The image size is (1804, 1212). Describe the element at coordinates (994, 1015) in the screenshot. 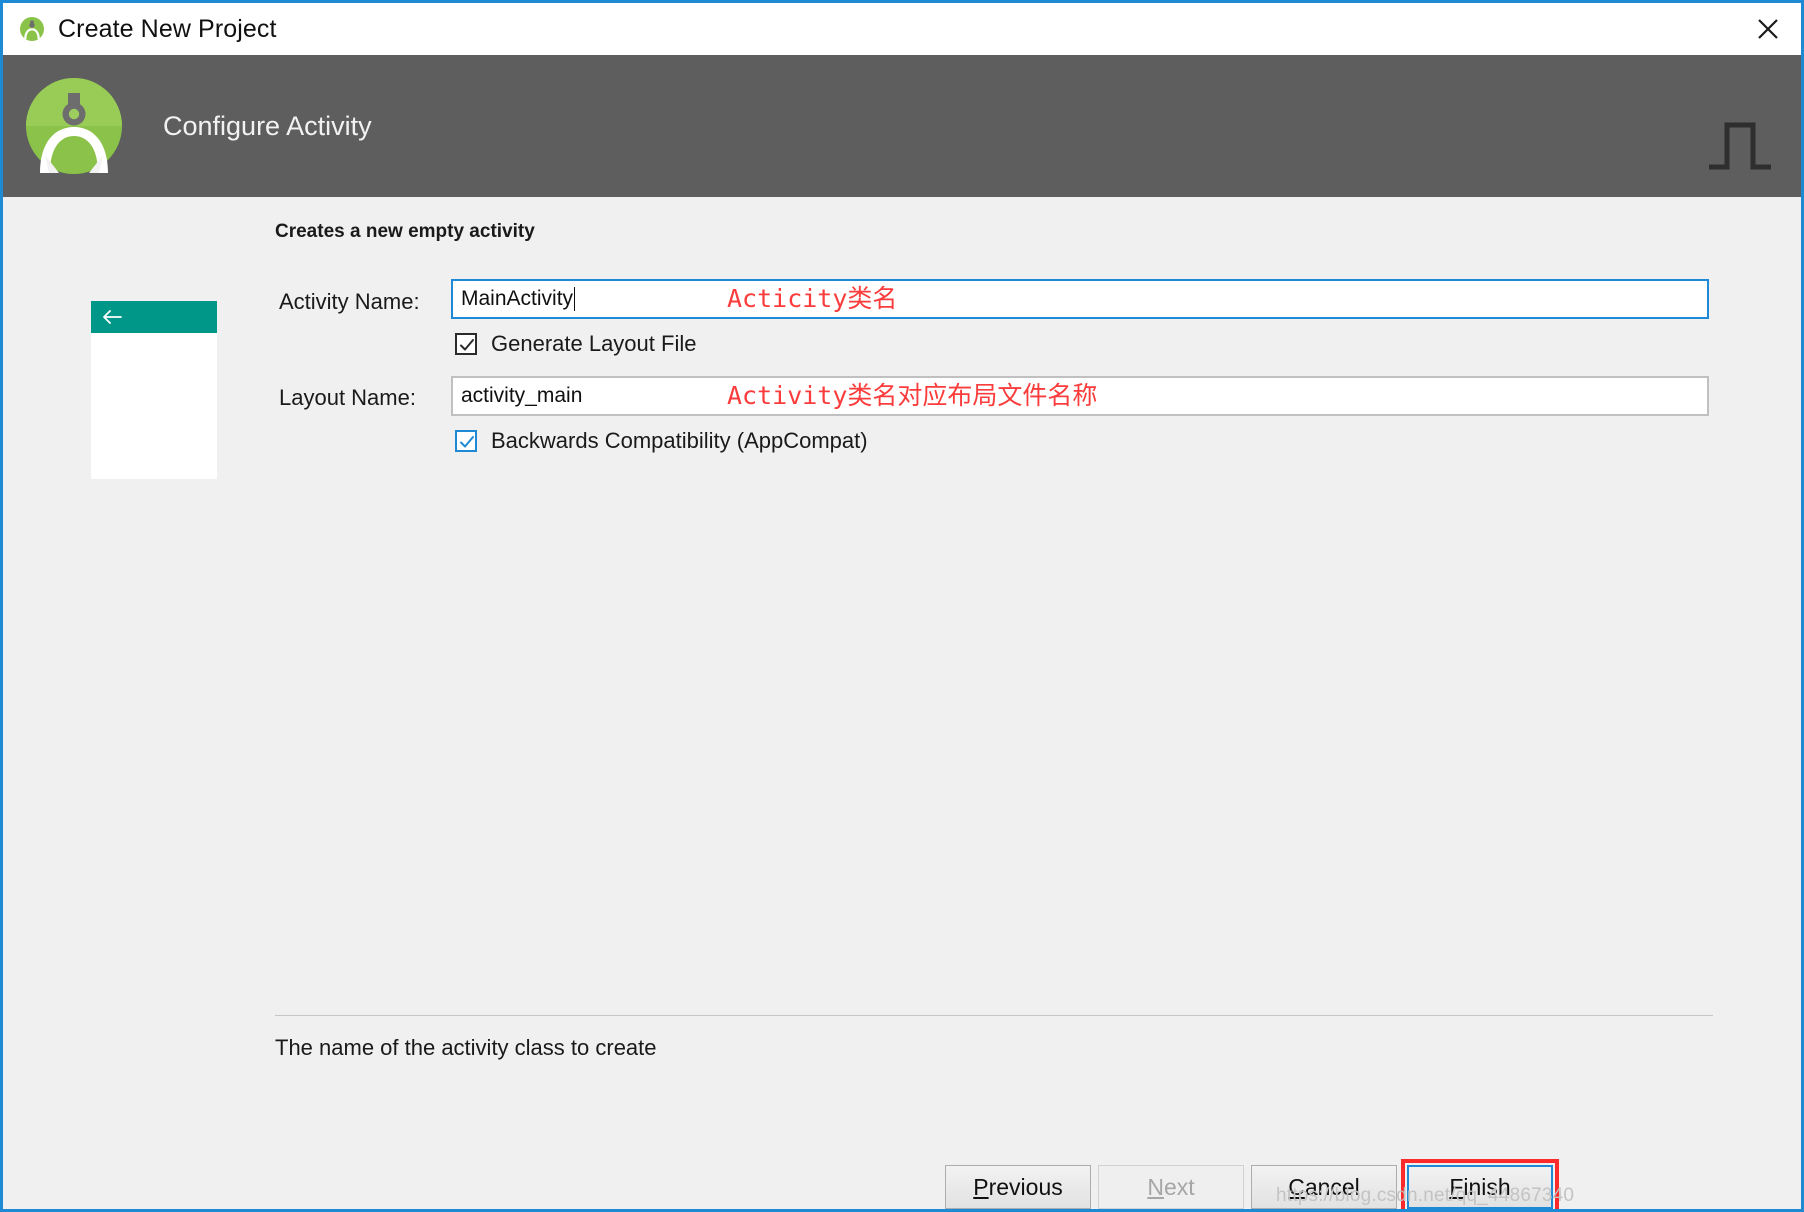

I see `footer-divider` at that location.